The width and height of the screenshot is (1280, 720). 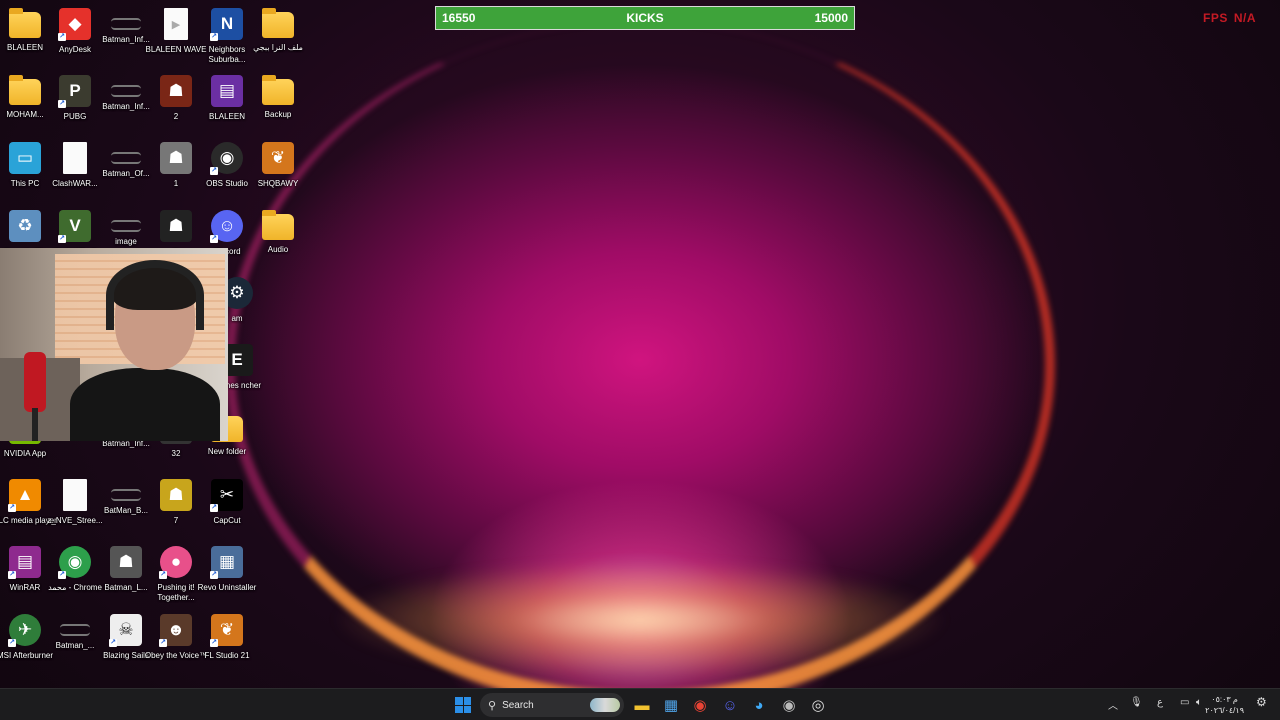 I want to click on desktop-icon-label: FL Studio 21, so click(x=227, y=655).